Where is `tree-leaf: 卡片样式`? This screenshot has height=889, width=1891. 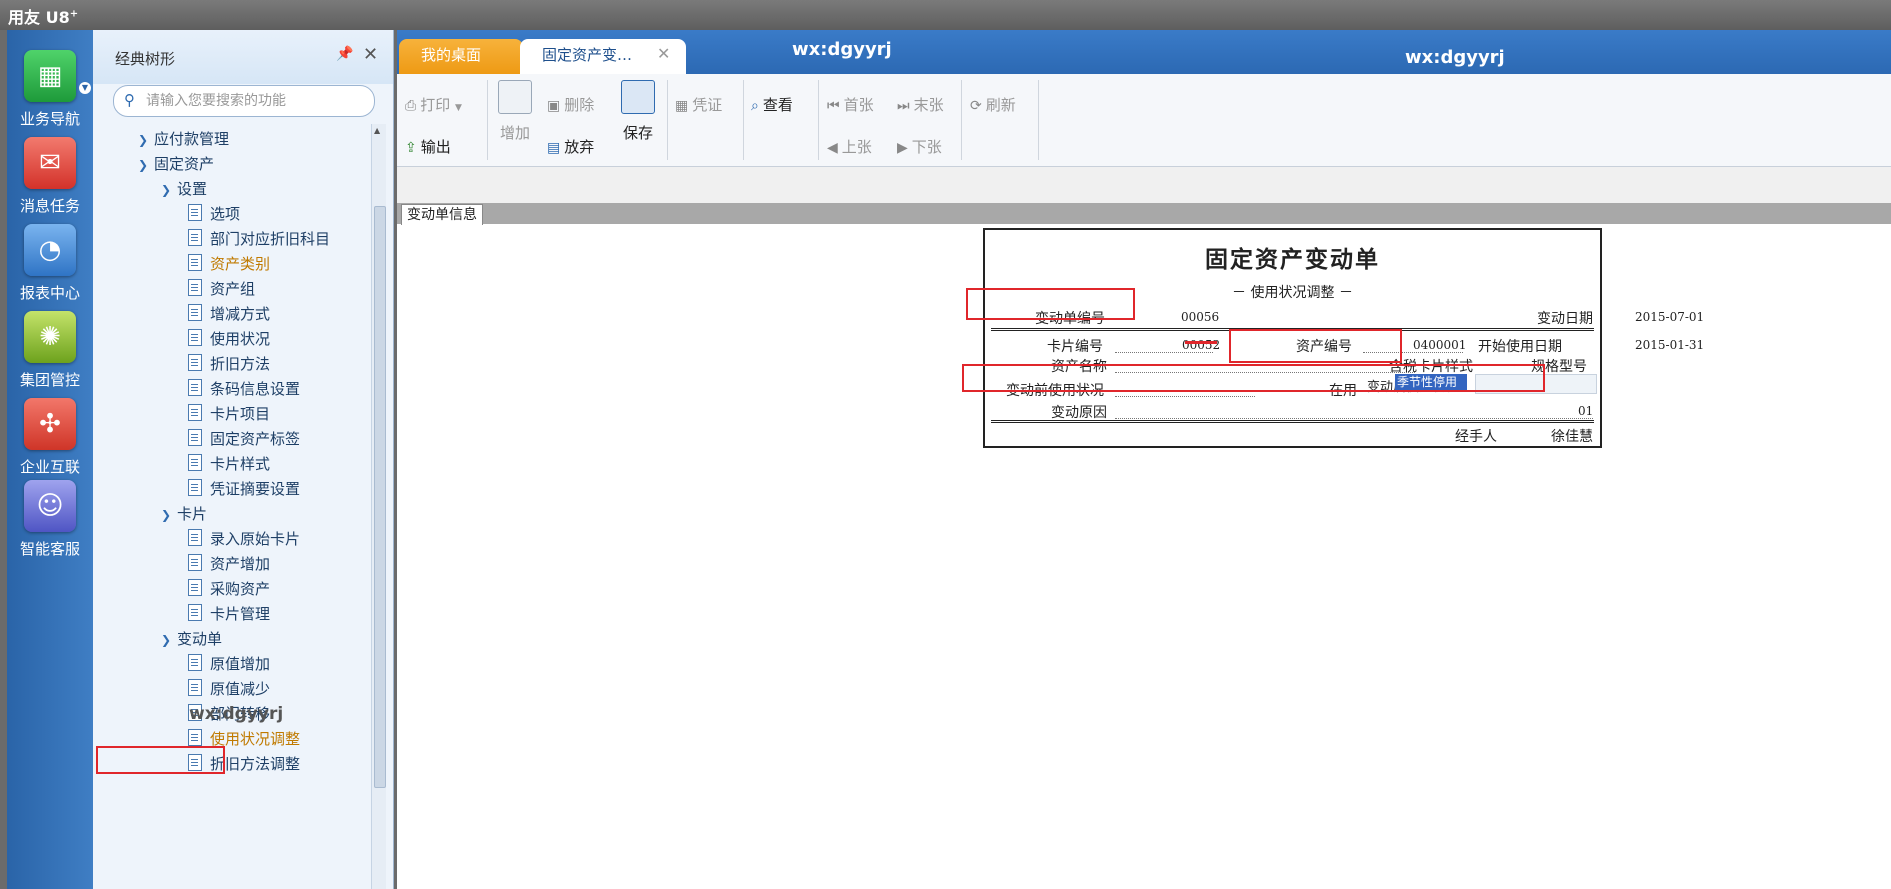
tree-leaf: 卡片样式 is located at coordinates (229, 464).